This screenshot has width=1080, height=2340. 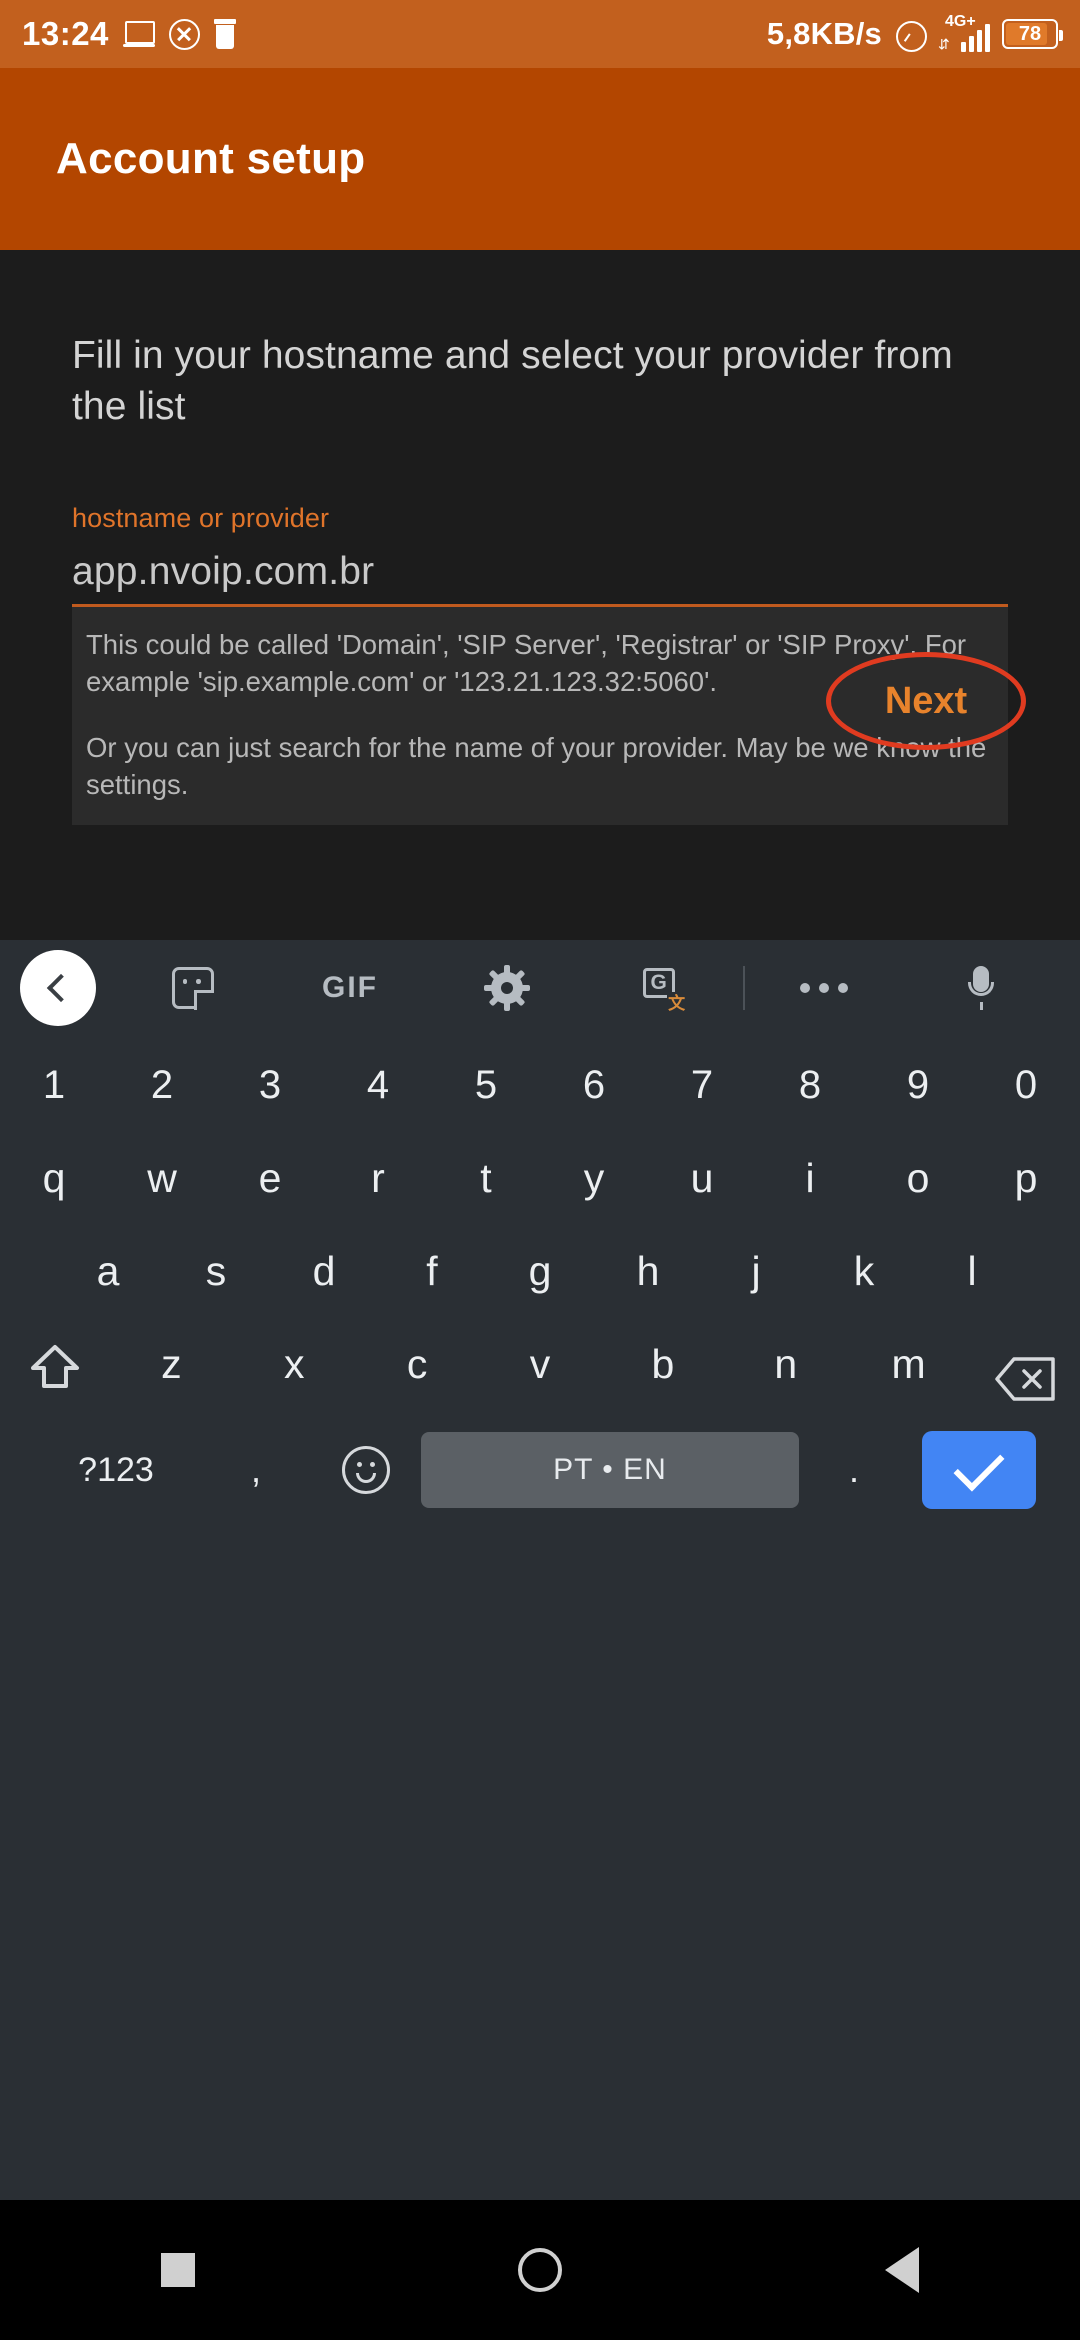 What do you see at coordinates (785, 1364) in the screenshot?
I see `key-n: n` at bounding box center [785, 1364].